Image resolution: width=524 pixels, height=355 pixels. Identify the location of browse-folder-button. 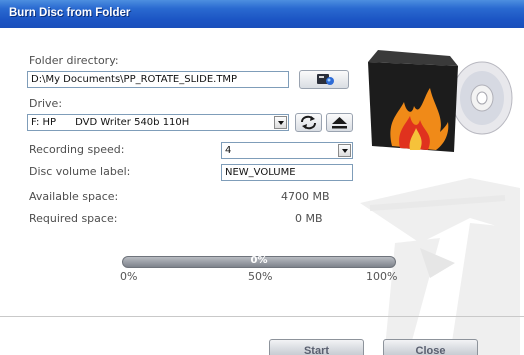
(324, 79).